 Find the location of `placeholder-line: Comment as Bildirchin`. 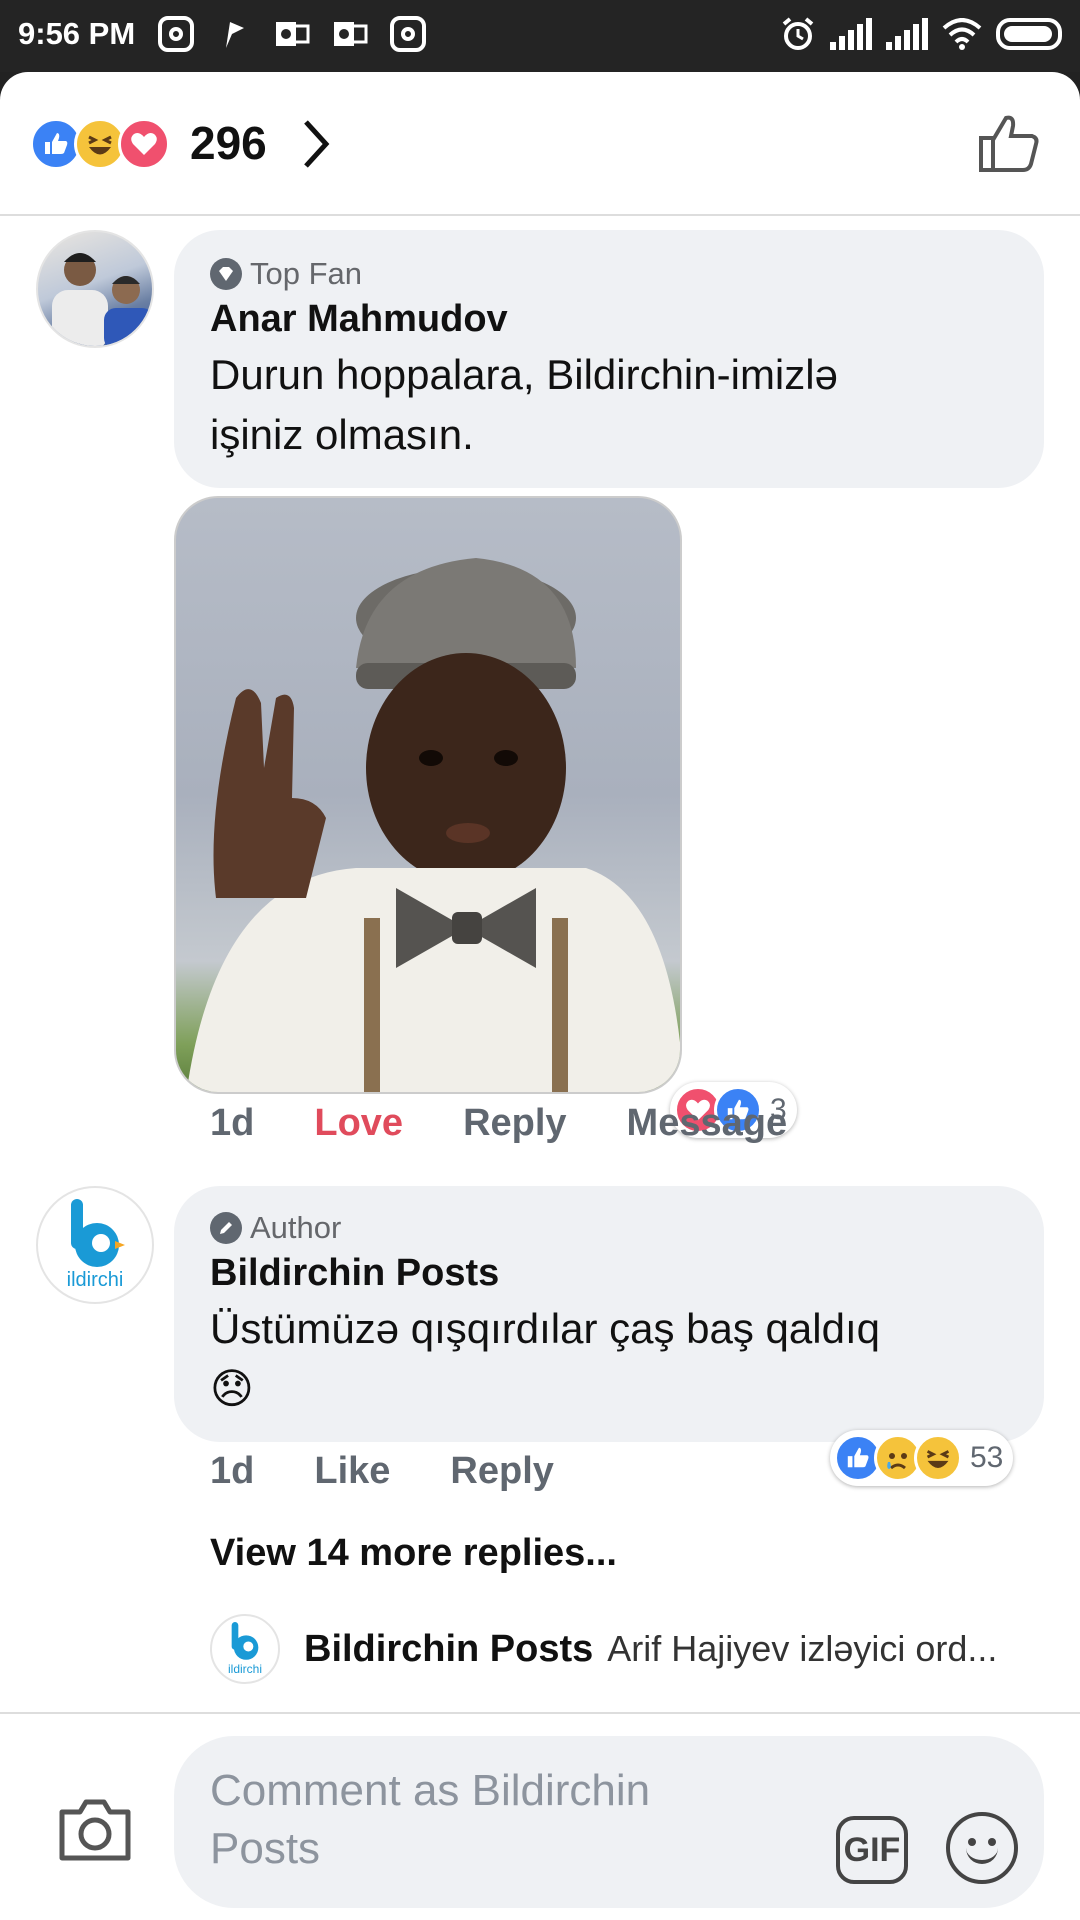

placeholder-line: Comment as Bildirchin is located at coordinates (430, 1790).